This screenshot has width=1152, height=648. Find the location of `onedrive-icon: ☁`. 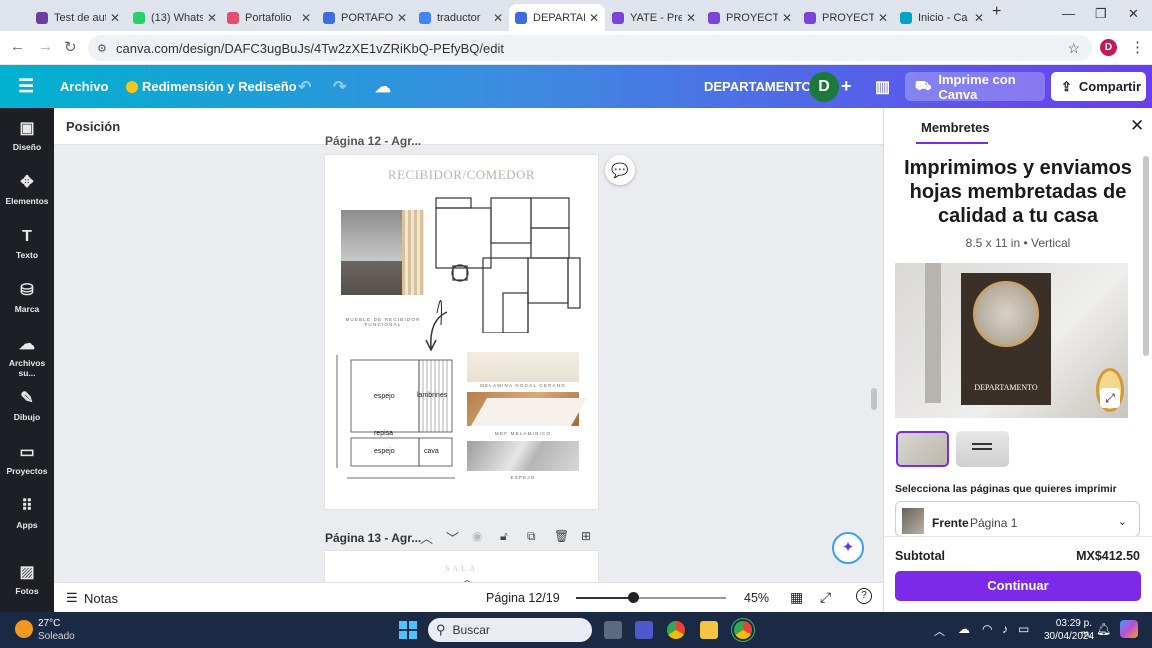

onedrive-icon: ☁ is located at coordinates (964, 629).